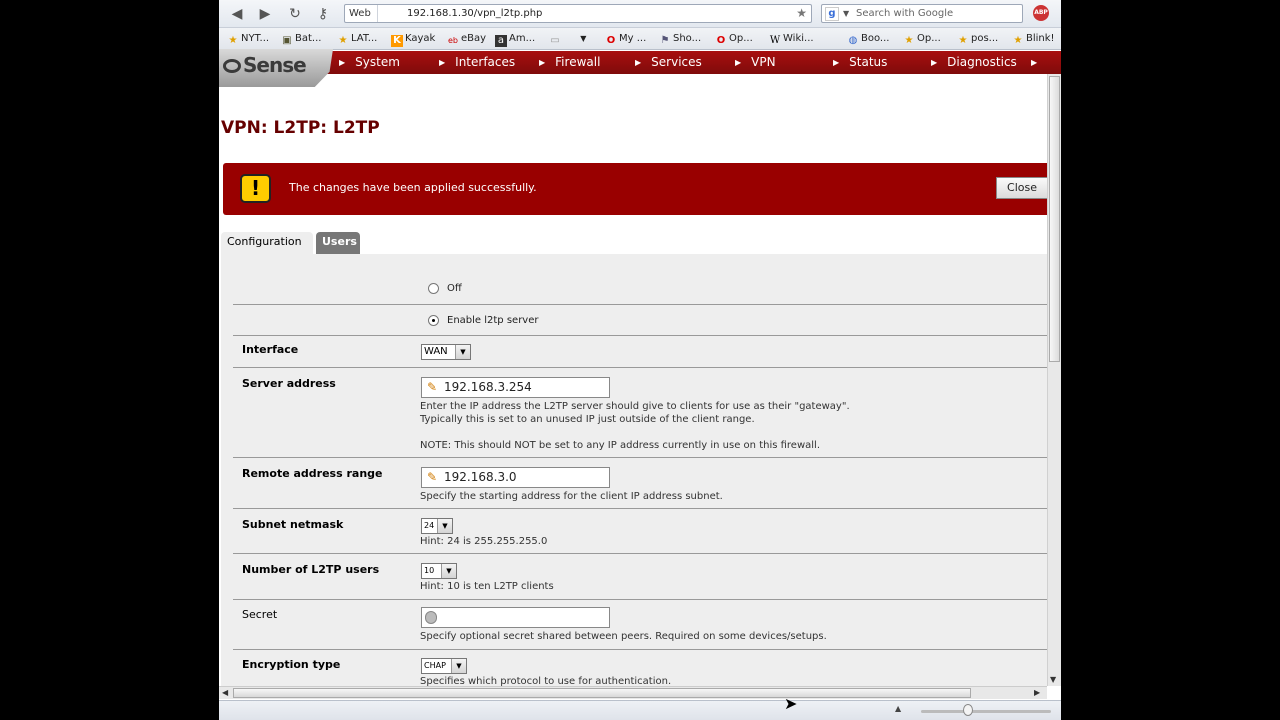 The height and width of the screenshot is (720, 1280). Describe the element at coordinates (265, 14) in the screenshot. I see `forward-icon: ▶` at that location.